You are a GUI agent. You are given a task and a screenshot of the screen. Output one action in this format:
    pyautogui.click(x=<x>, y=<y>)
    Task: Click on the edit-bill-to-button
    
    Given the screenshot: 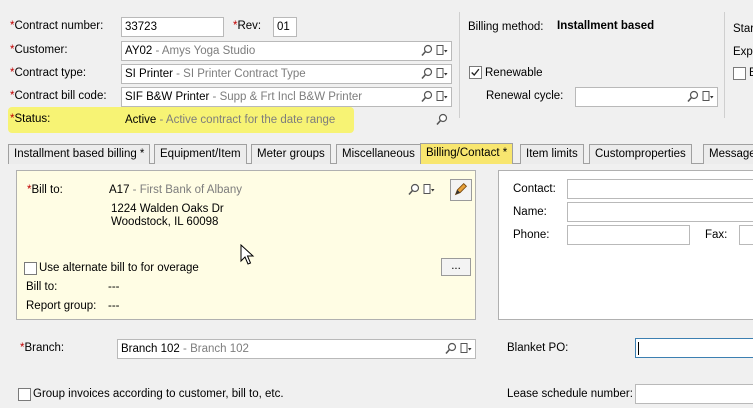 What is the action you would take?
    pyautogui.click(x=461, y=190)
    